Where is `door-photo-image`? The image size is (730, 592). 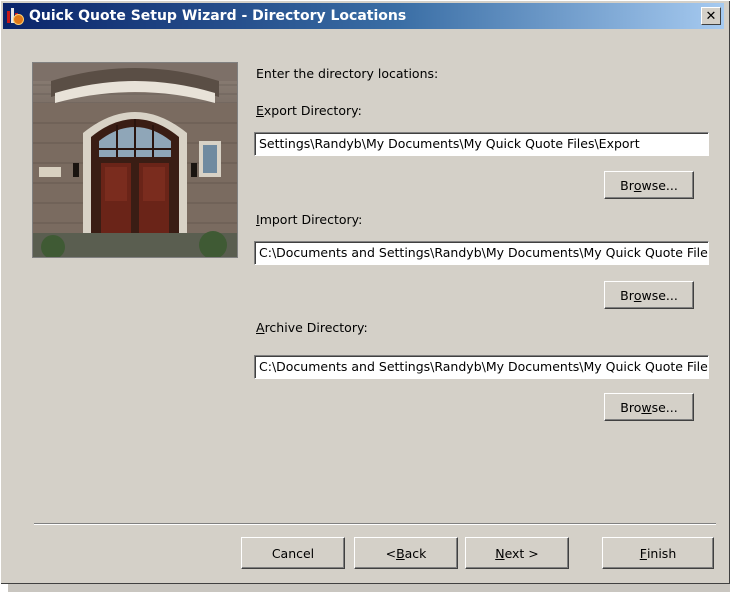
door-photo-image is located at coordinates (135, 160).